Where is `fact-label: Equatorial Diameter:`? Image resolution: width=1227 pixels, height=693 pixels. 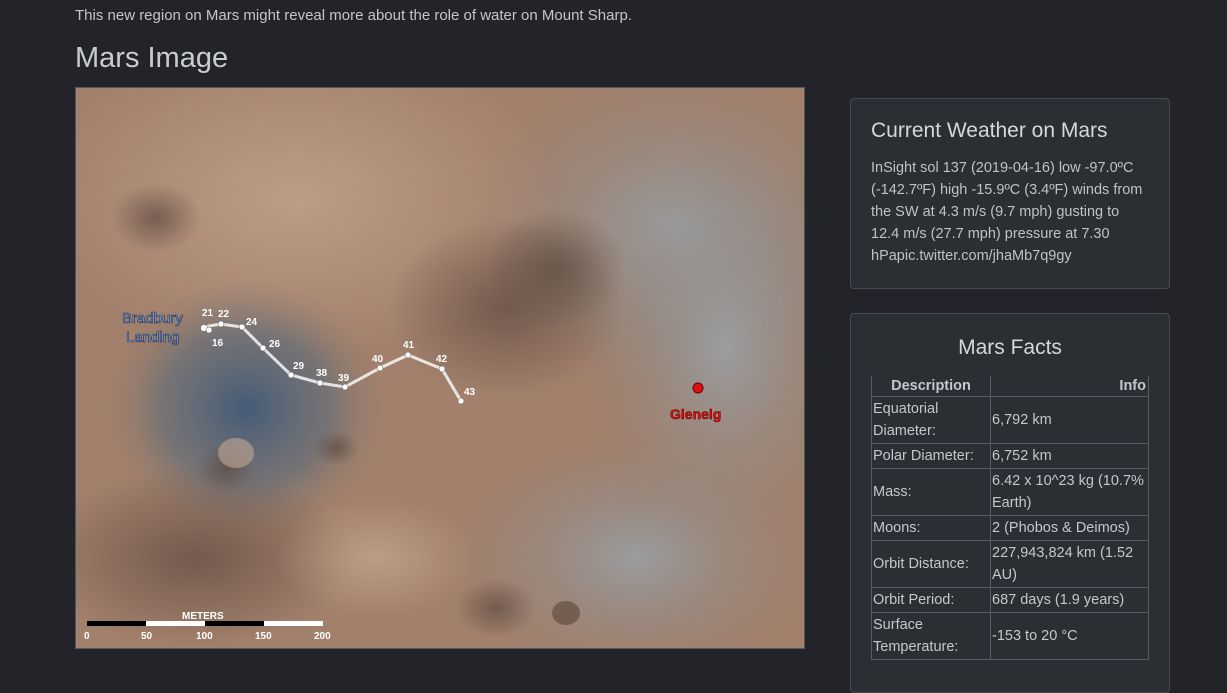 fact-label: Equatorial Diameter: is located at coordinates (931, 420).